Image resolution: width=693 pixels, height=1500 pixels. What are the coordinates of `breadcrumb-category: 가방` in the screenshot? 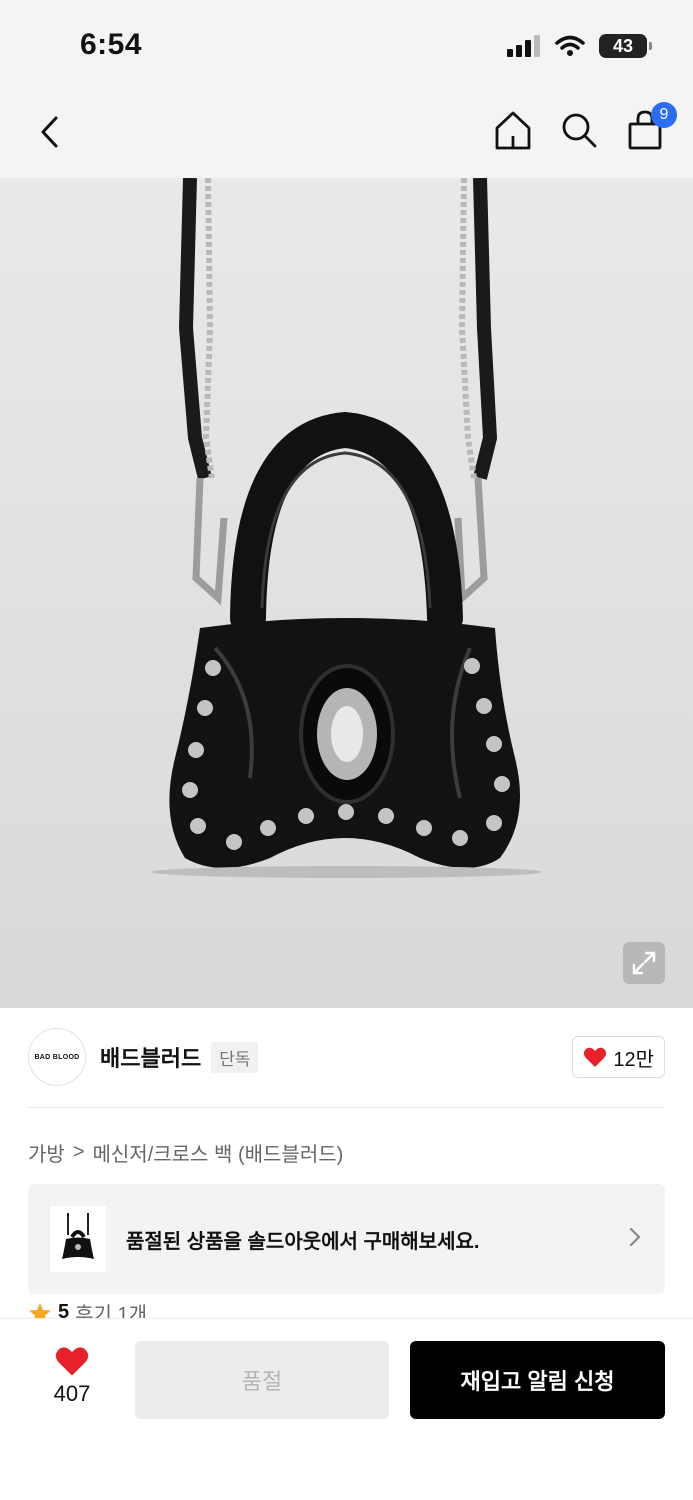 It's located at (46, 1152).